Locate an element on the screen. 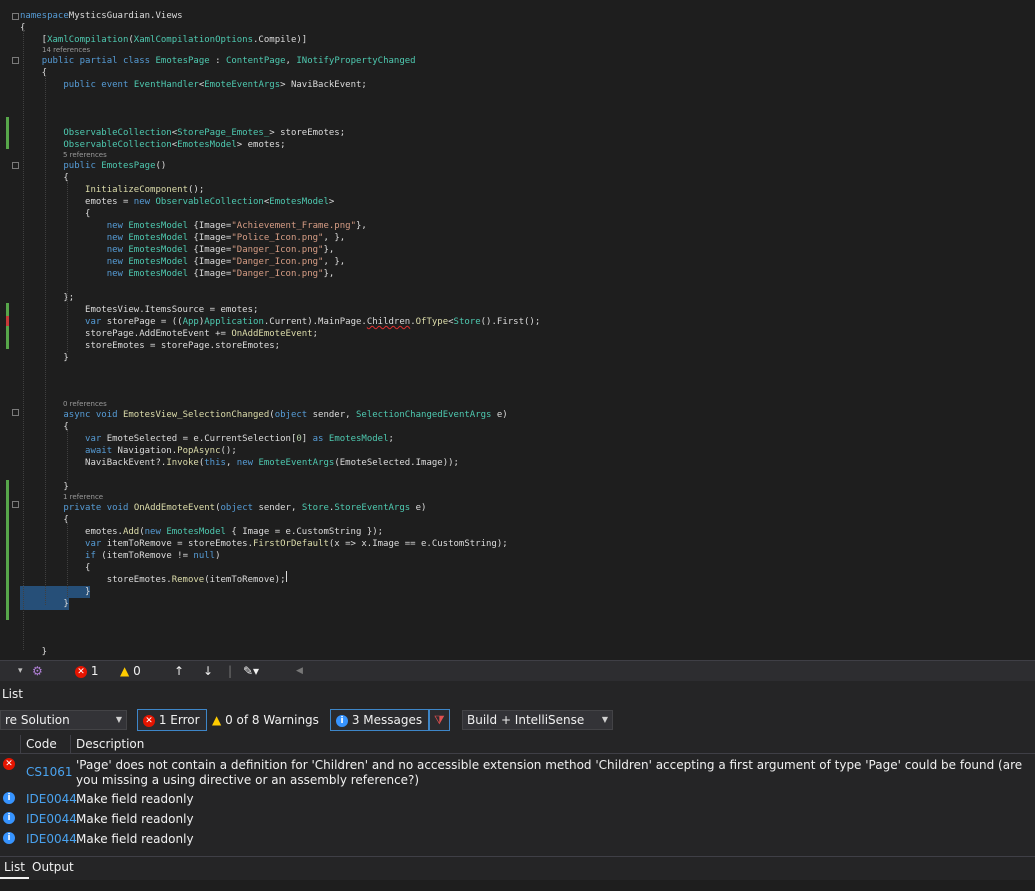 This screenshot has height=891, width=1035. code-token: Invoke is located at coordinates (182, 463).